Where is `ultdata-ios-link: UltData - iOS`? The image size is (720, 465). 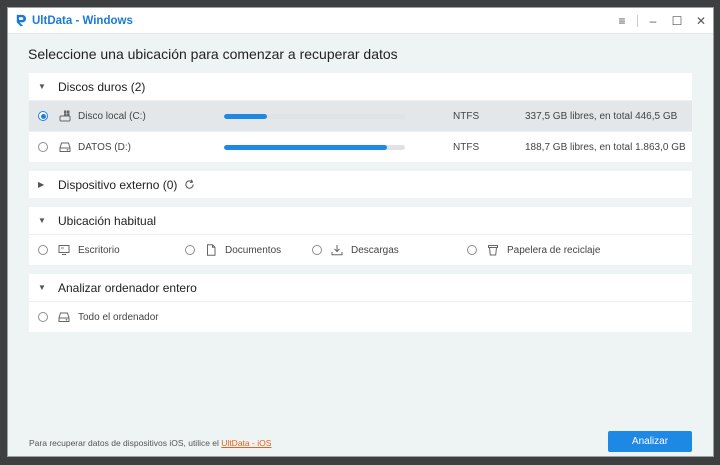 ultdata-ios-link: UltData - iOS is located at coordinates (246, 443).